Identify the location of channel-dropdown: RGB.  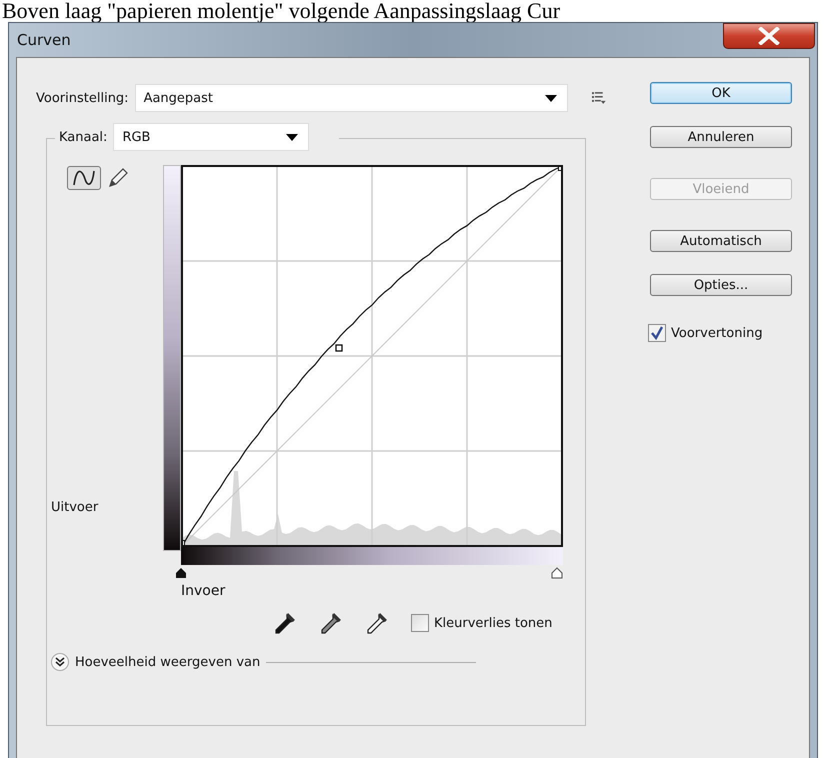
(211, 137).